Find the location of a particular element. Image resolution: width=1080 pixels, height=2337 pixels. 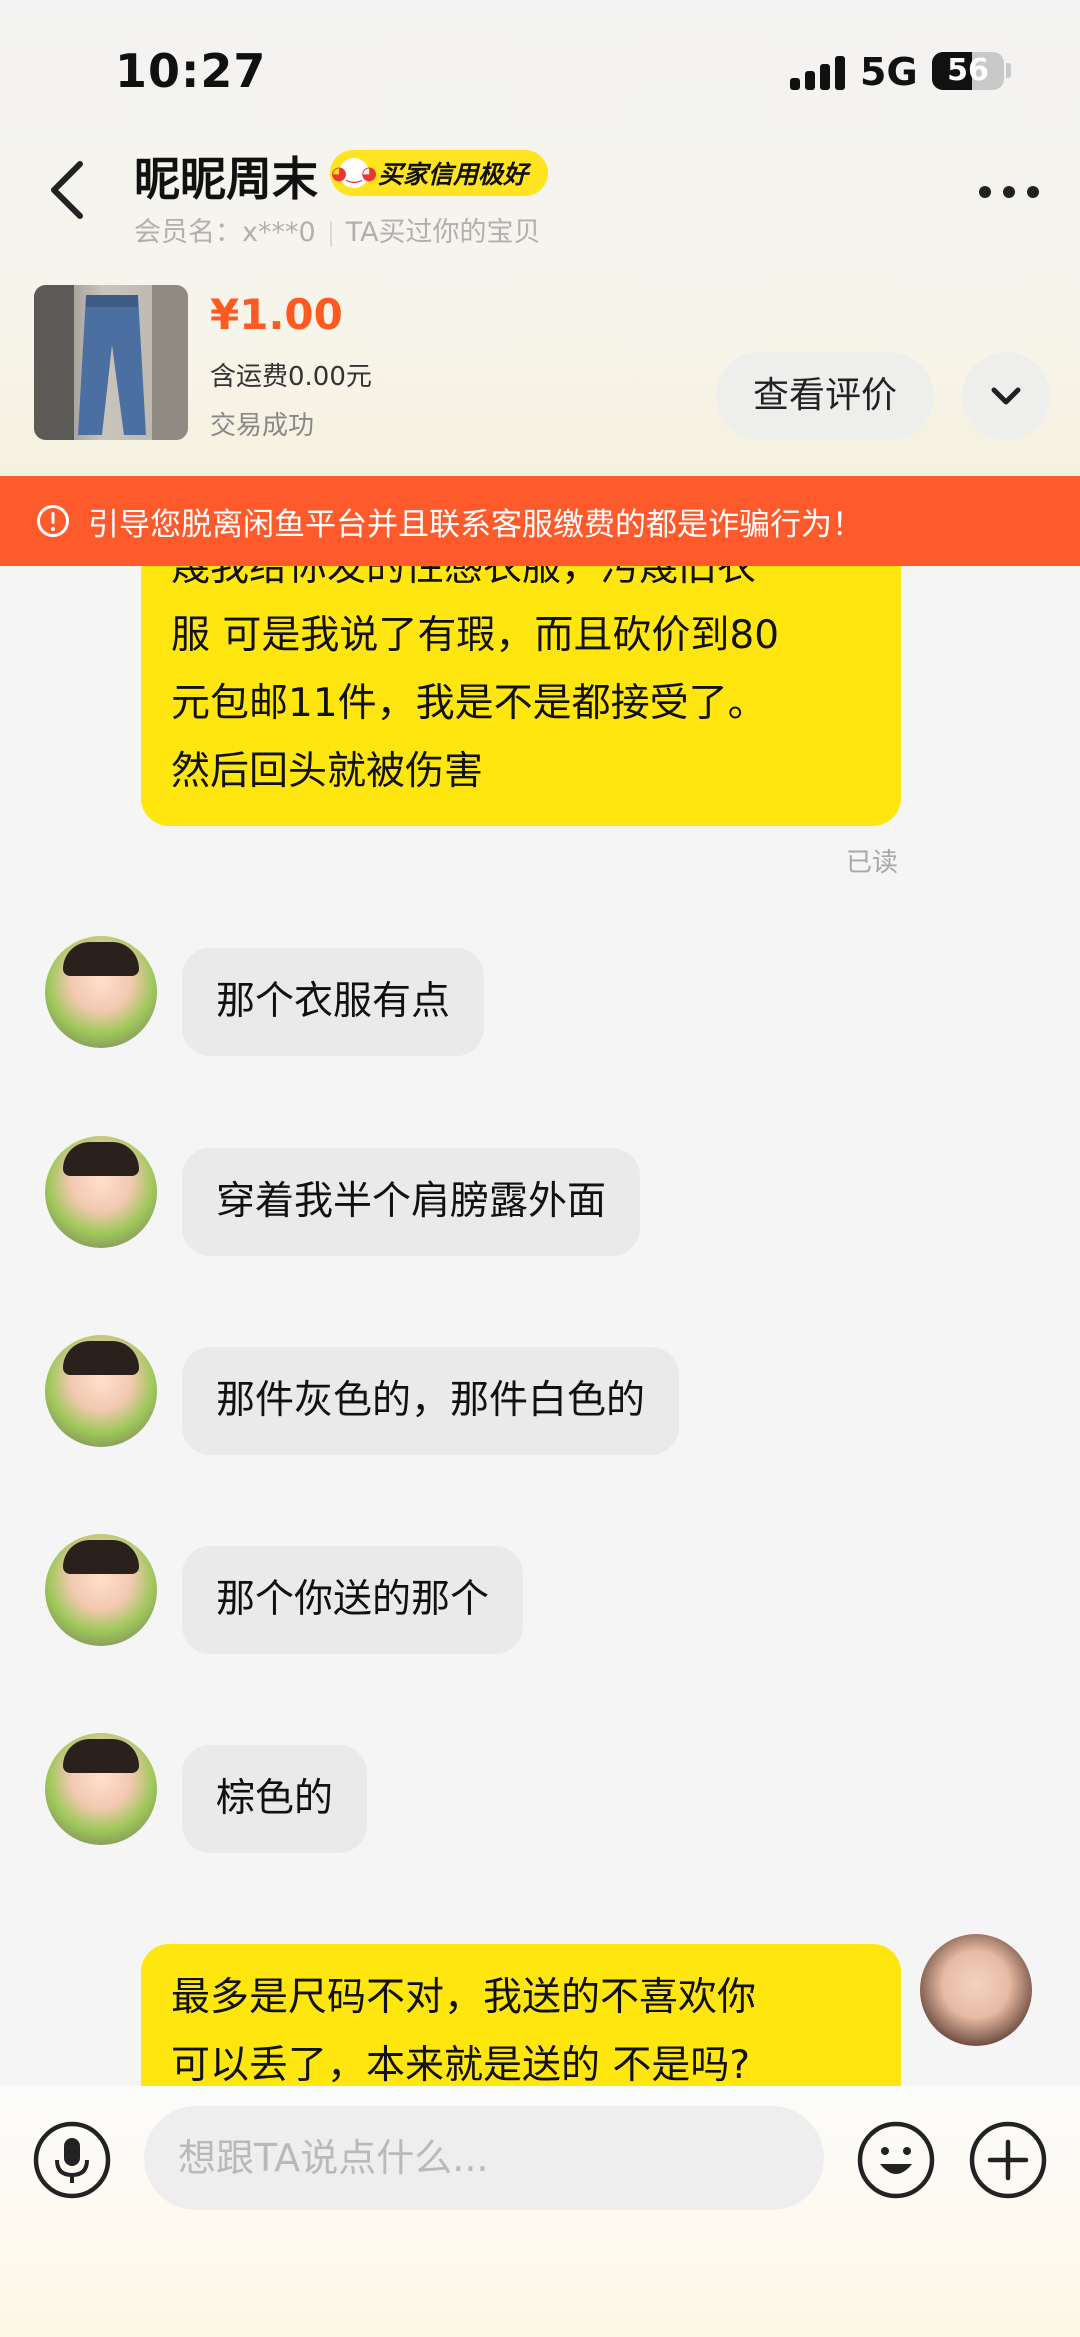

message-bubble-received: 穿着我半个肩膀露外面 is located at coordinates (411, 1202).